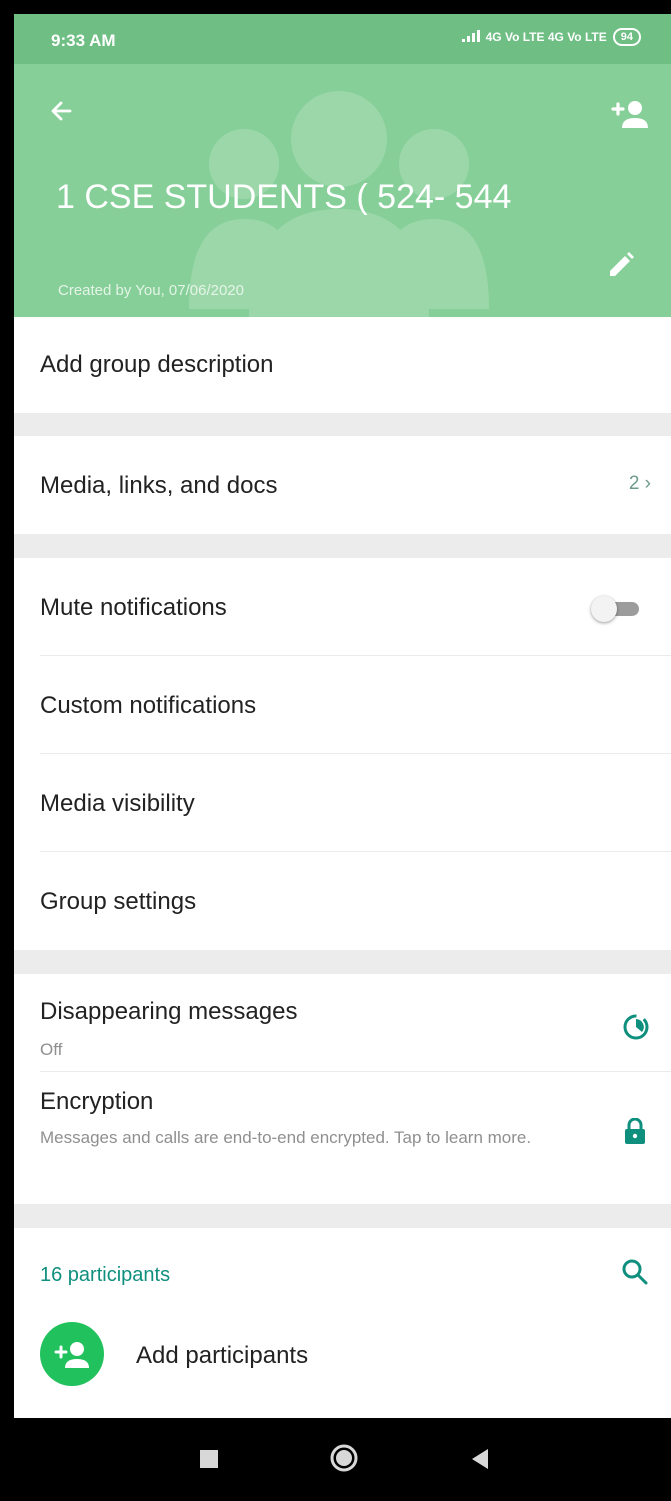  I want to click on home-icon, so click(344, 1460).